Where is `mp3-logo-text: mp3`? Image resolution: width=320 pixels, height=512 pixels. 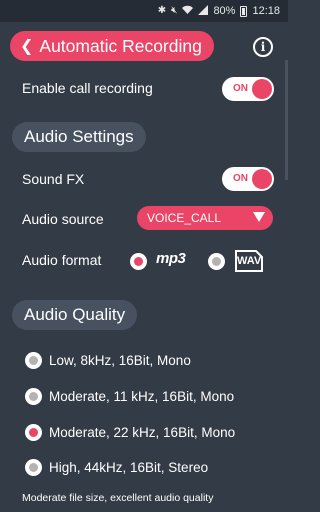 mp3-logo-text: mp3 is located at coordinates (171, 258).